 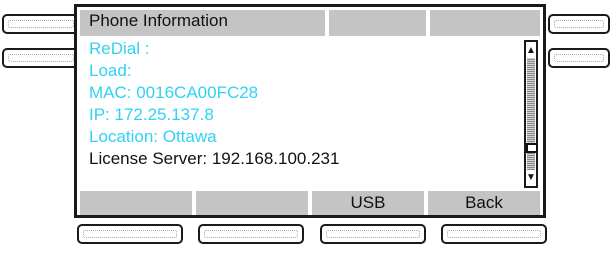 What do you see at coordinates (304, 115) in the screenshot?
I see `list-item: IP: 172.25.137.8` at bounding box center [304, 115].